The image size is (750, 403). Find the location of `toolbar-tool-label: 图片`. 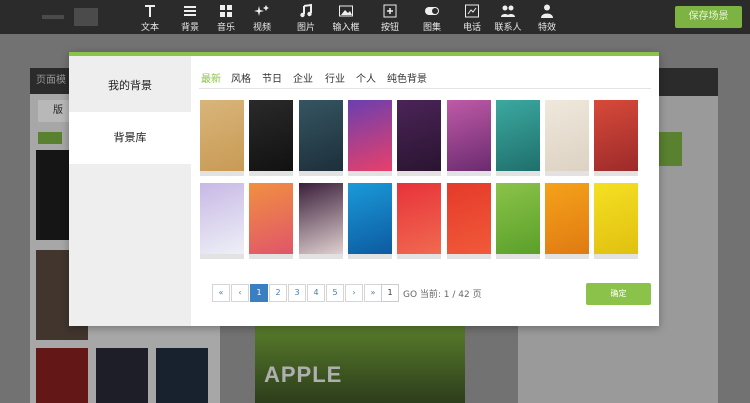

toolbar-tool-label: 图片 is located at coordinates (305, 28).